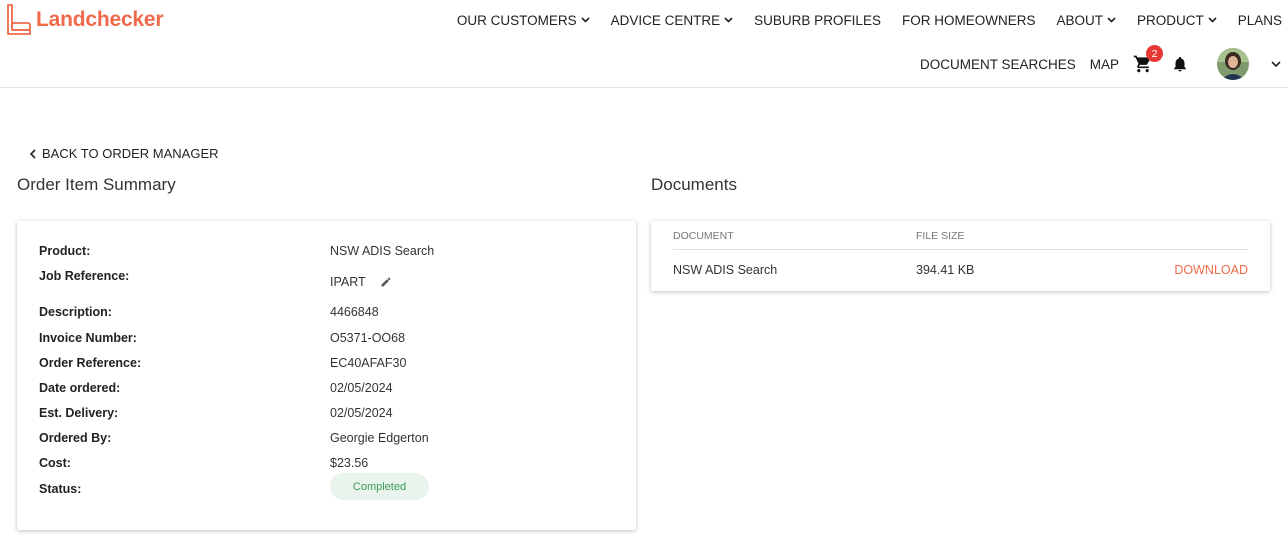 The image size is (1288, 543). Describe the element at coordinates (130, 153) in the screenshot. I see `back-link-label: BACK TO ORDER MANAGER` at that location.